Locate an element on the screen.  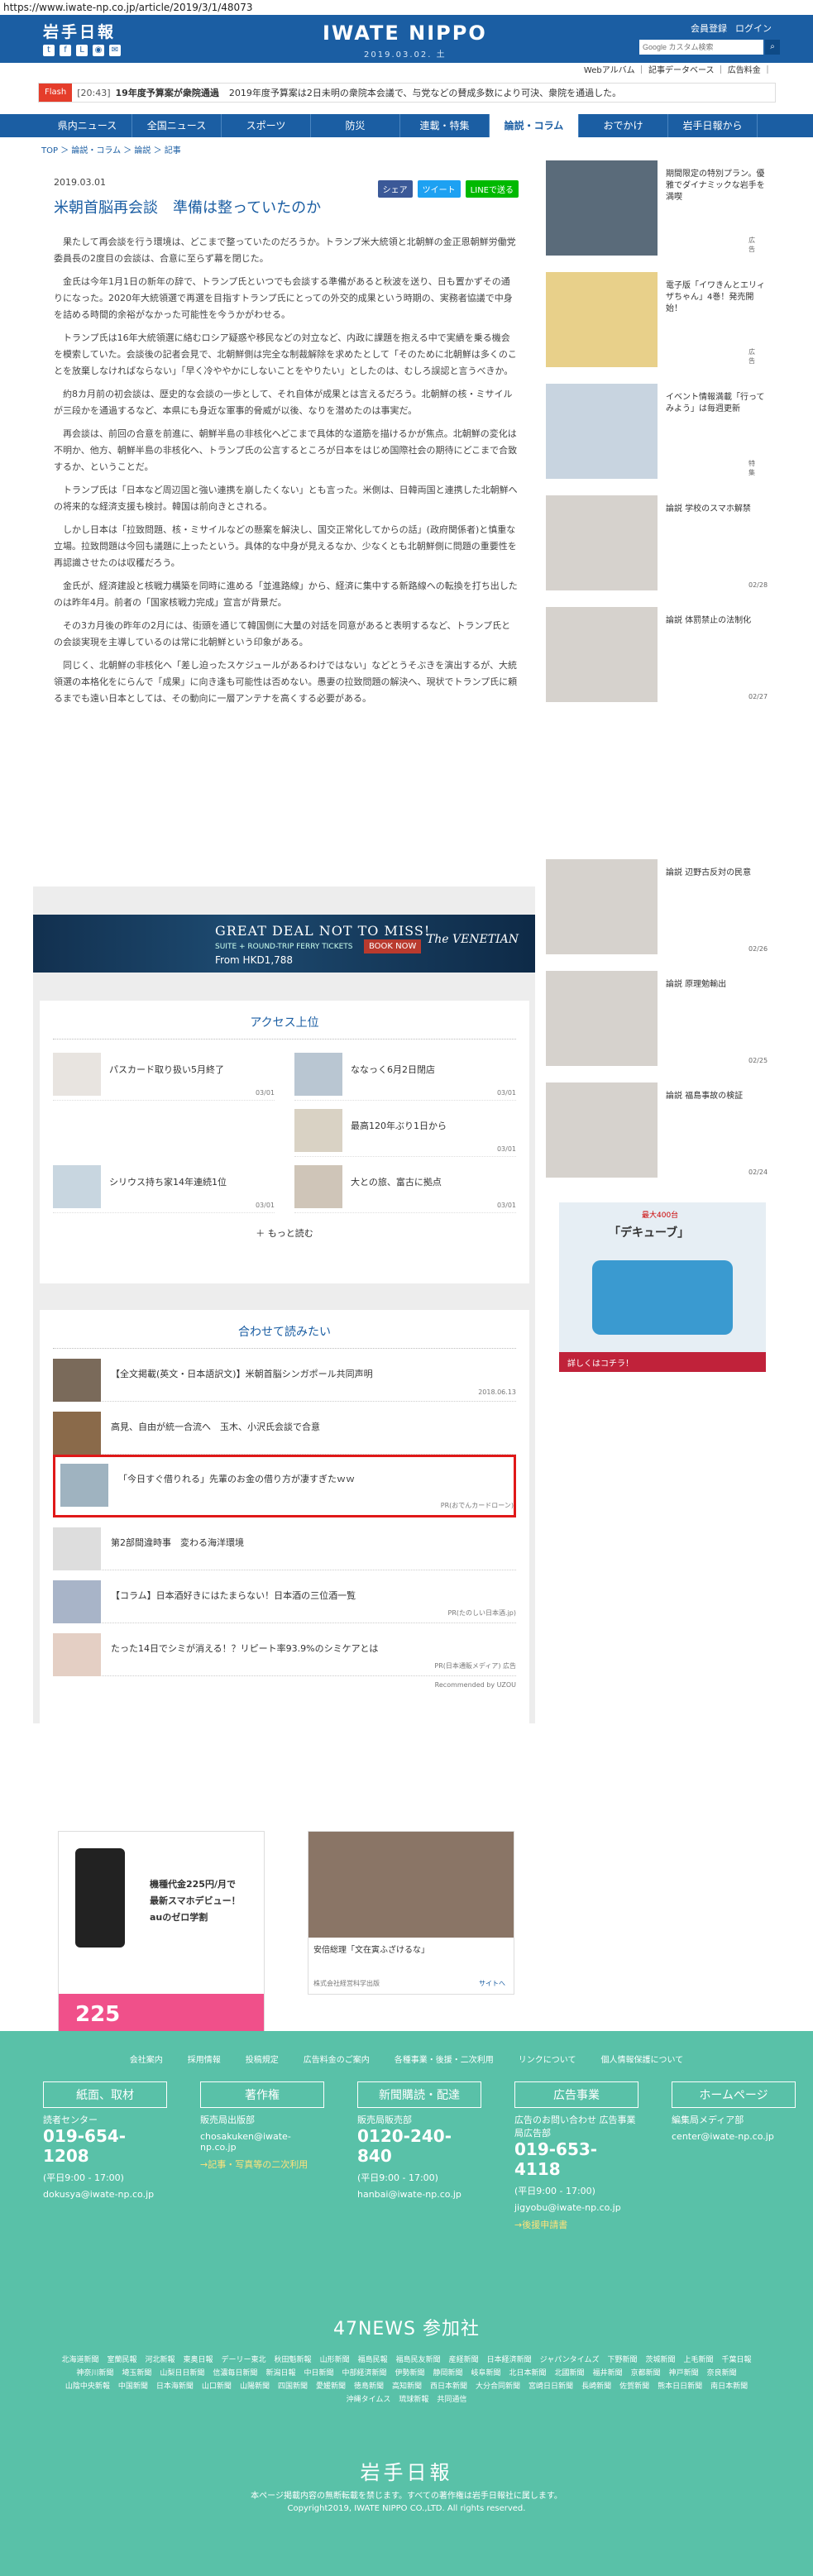
member-link: 京都新聞 is located at coordinates (646, 2374).